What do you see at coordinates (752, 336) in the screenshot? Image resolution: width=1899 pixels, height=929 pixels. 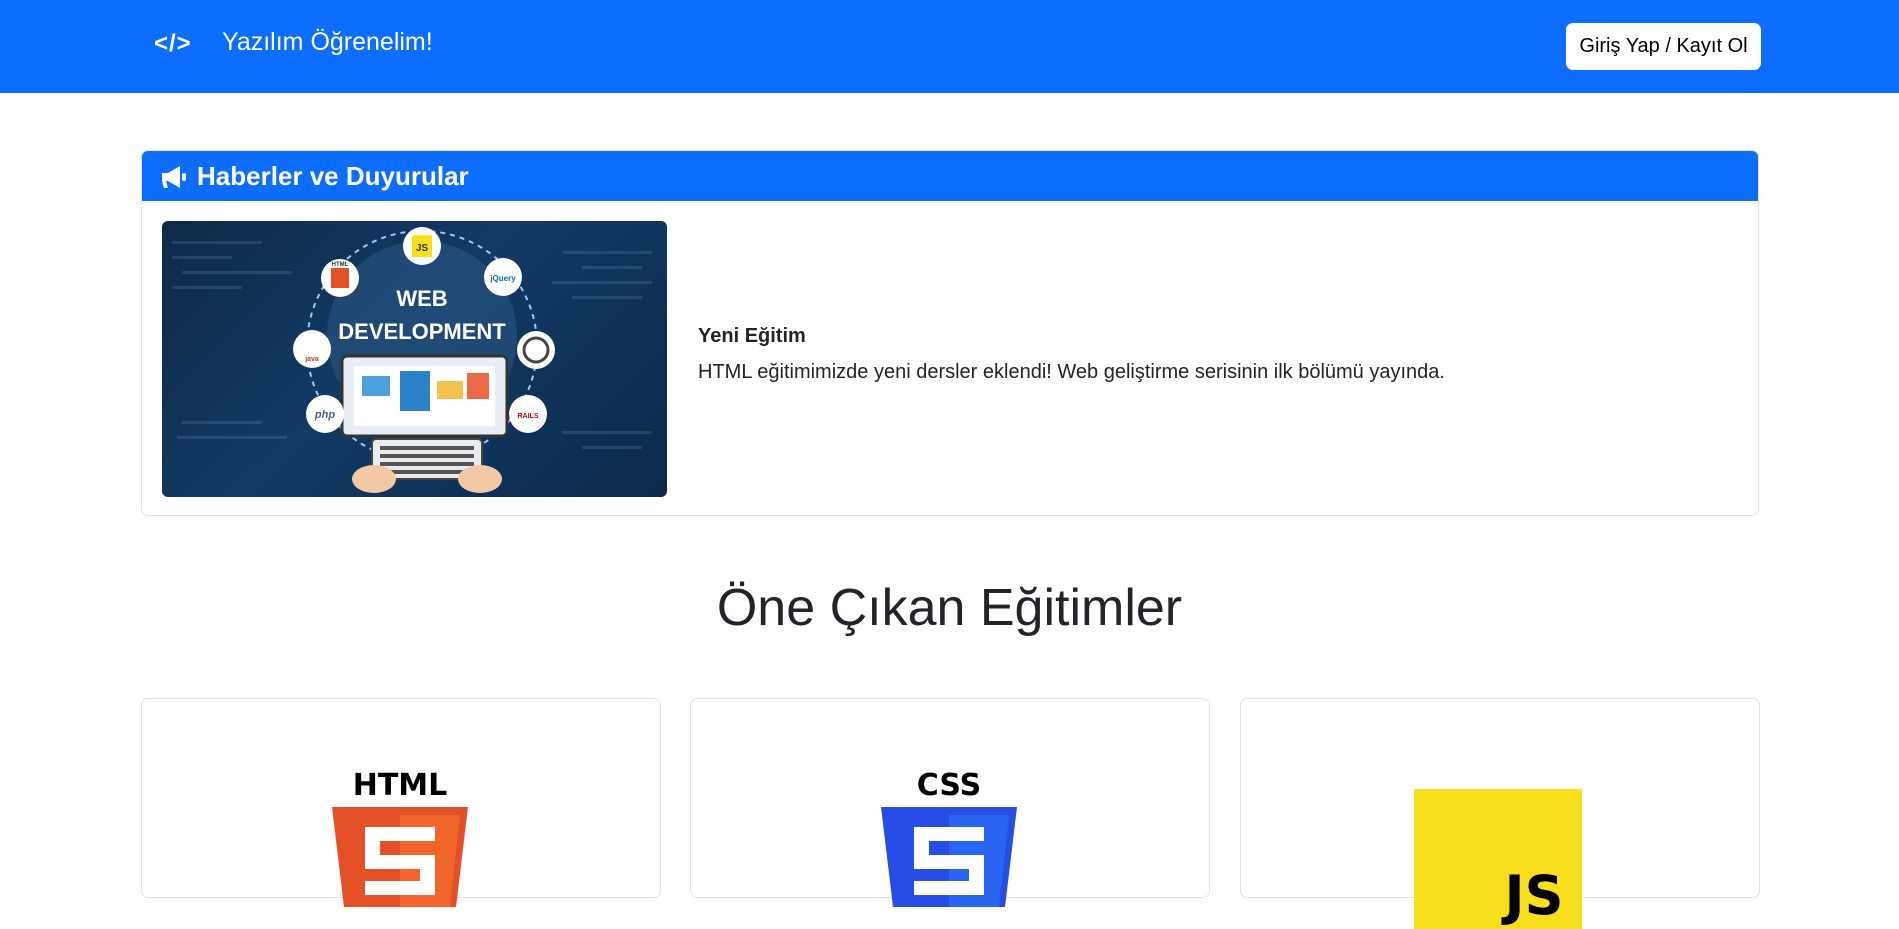 I see `news-item-title: Yeni Eğitim` at bounding box center [752, 336].